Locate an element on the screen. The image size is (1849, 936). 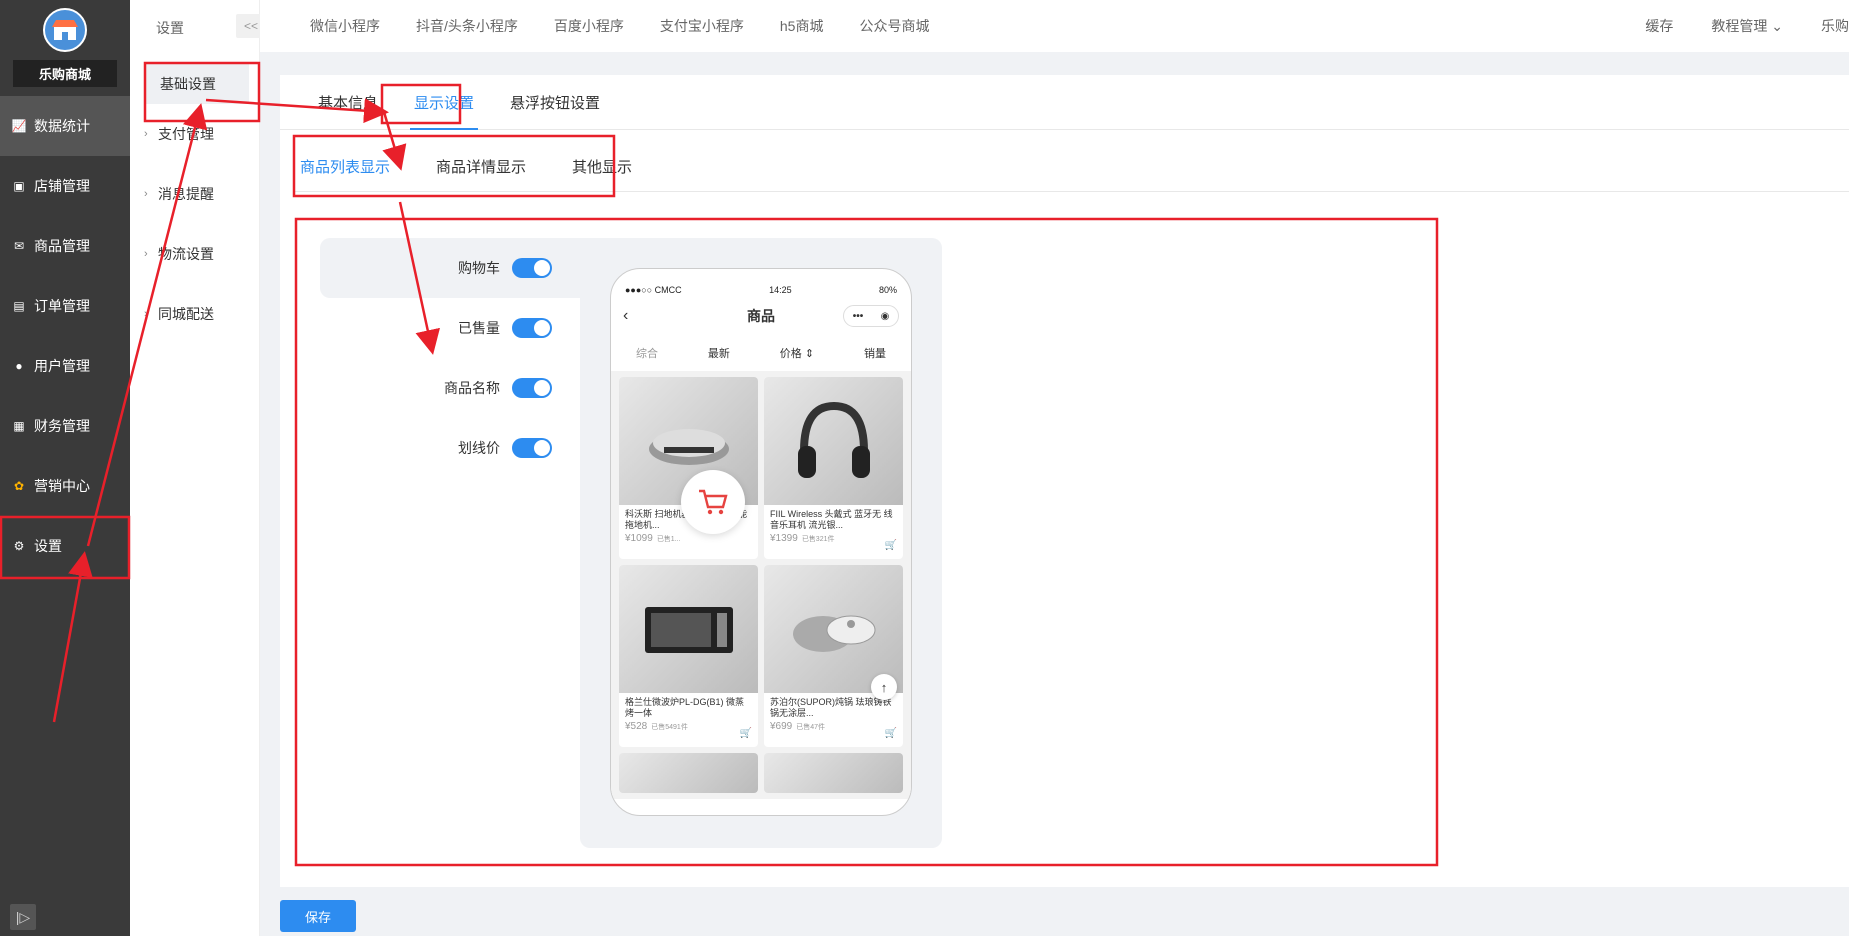
user-icon: ● is located at coordinates (19, 366).